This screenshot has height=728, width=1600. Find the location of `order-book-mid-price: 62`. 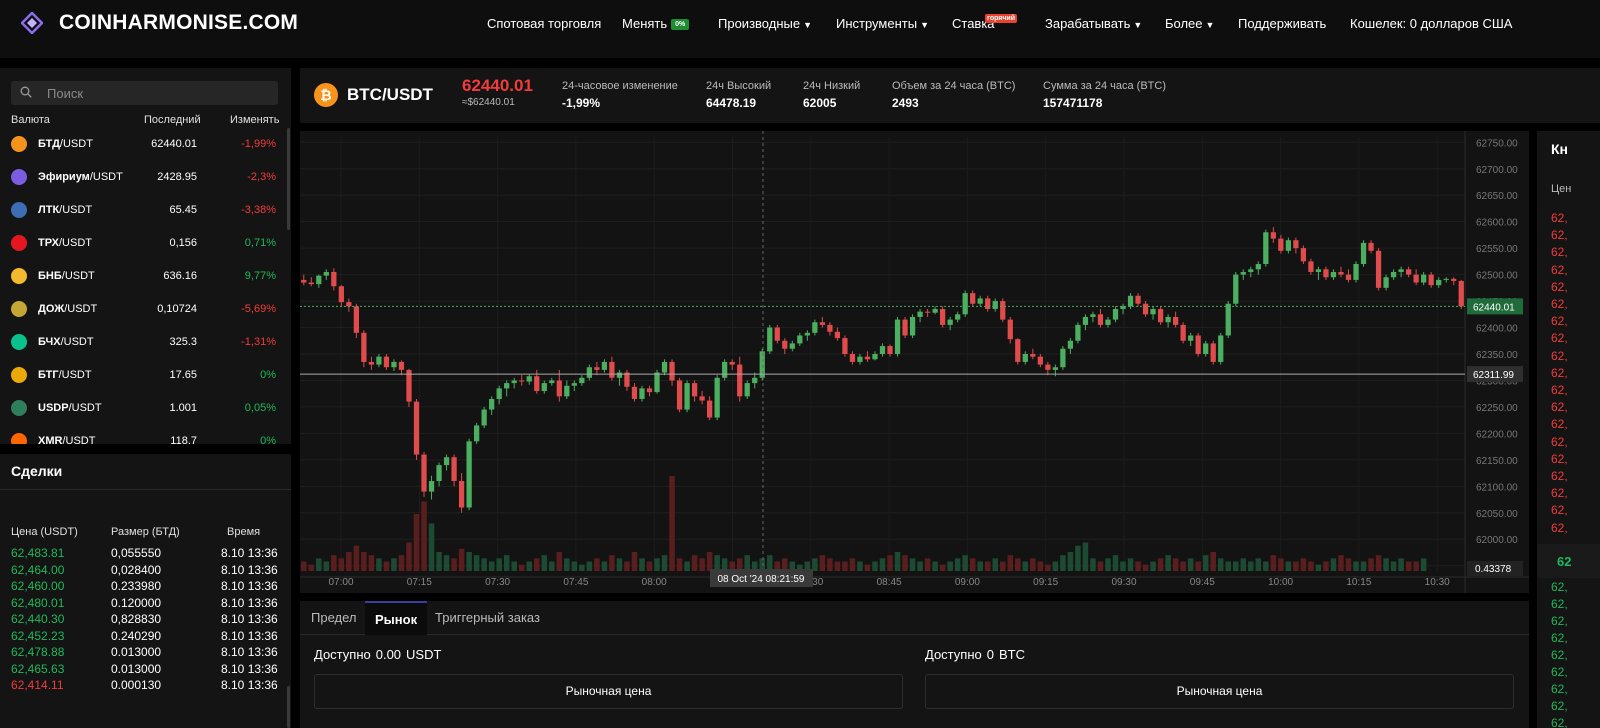

order-book-mid-price: 62 is located at coordinates (1568, 561).